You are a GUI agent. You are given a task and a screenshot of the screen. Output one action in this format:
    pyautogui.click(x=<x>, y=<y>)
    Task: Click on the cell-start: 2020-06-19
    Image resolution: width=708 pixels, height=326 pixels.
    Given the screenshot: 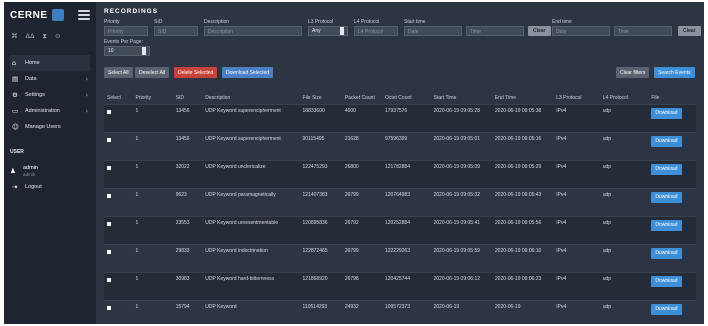 What is the action you would take?
    pyautogui.click(x=461, y=311)
    